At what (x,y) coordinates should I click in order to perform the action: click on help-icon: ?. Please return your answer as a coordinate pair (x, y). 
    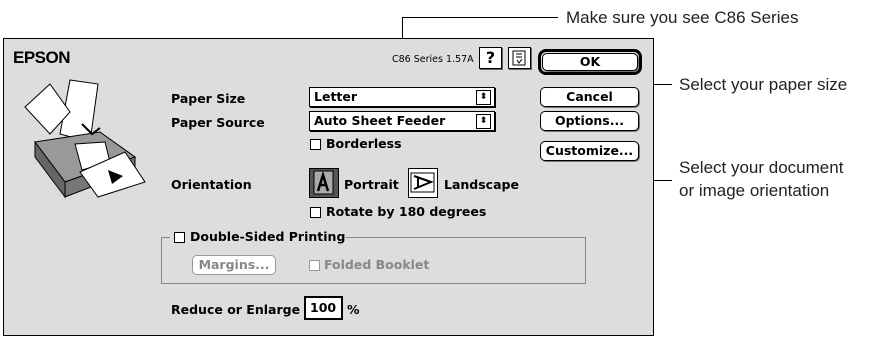
    Looking at the image, I should click on (490, 58).